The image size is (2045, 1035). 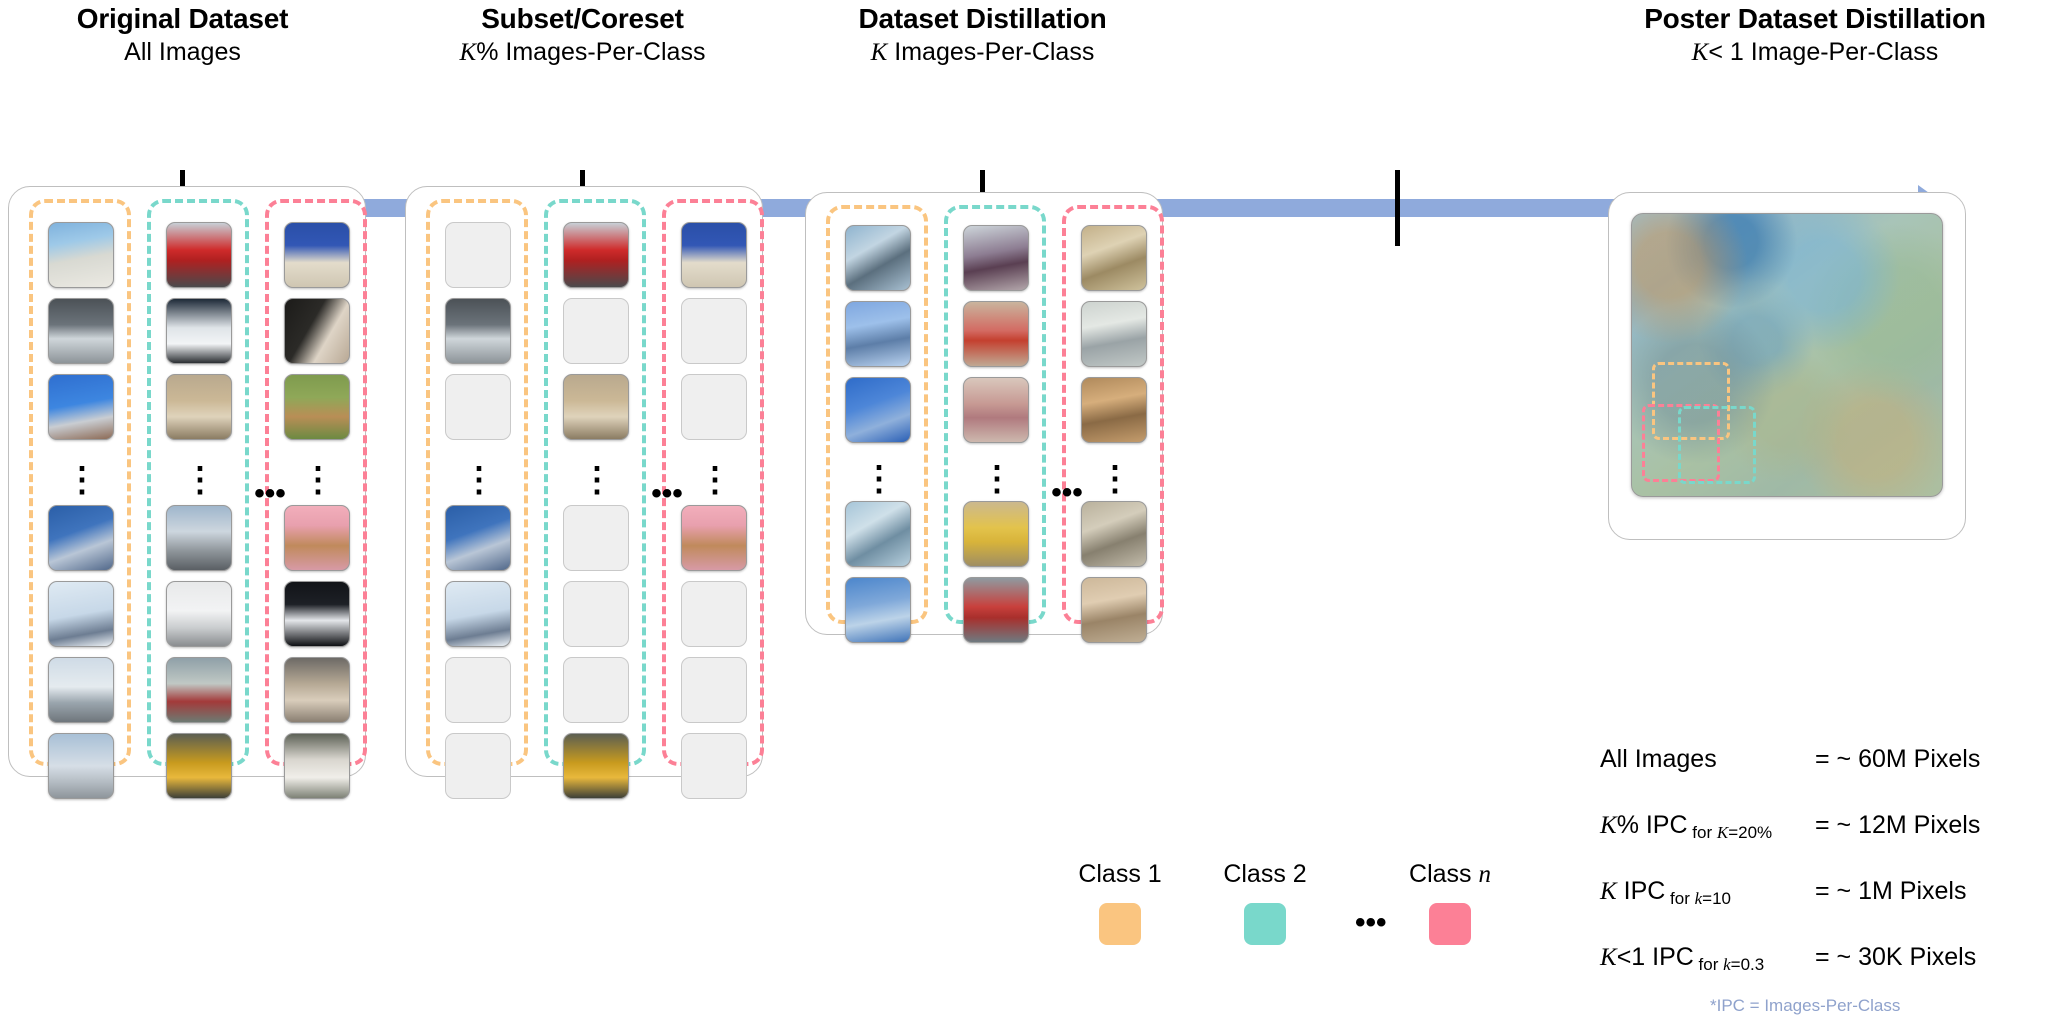 What do you see at coordinates (582, 35) in the screenshot?
I see `column-header-subset: Subset/Coreset K% Images-Per-Class` at bounding box center [582, 35].